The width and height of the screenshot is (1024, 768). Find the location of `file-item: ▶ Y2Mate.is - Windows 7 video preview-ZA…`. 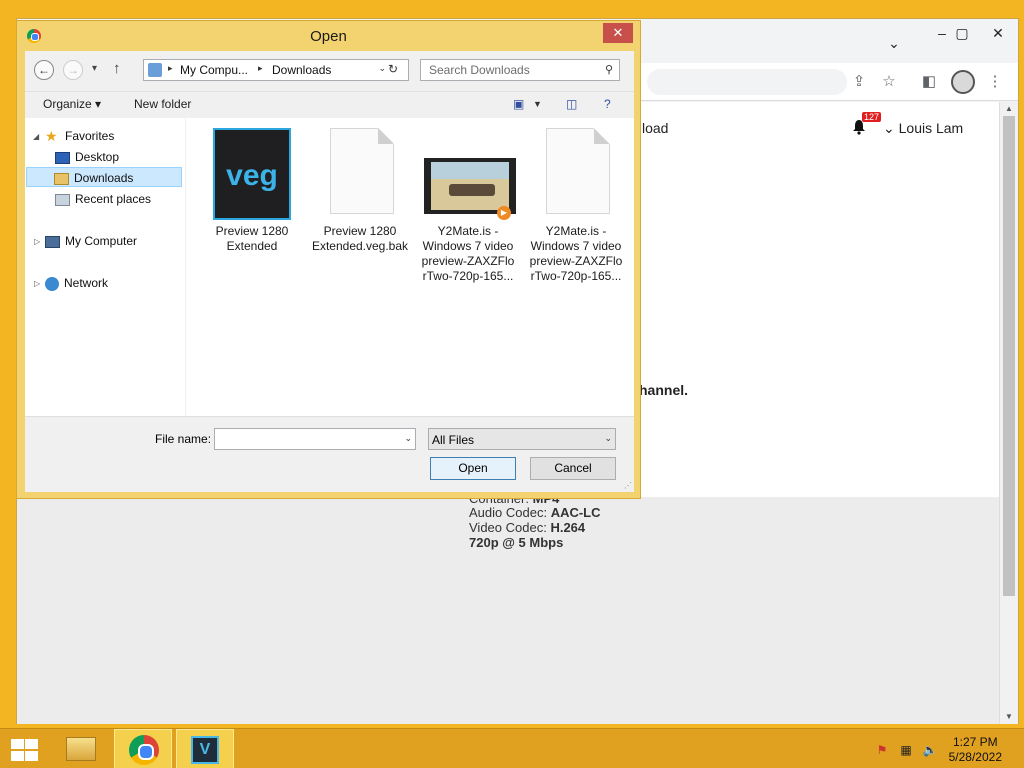

file-item: ▶ Y2Mate.is - Windows 7 video preview-ZA… is located at coordinates (468, 206).